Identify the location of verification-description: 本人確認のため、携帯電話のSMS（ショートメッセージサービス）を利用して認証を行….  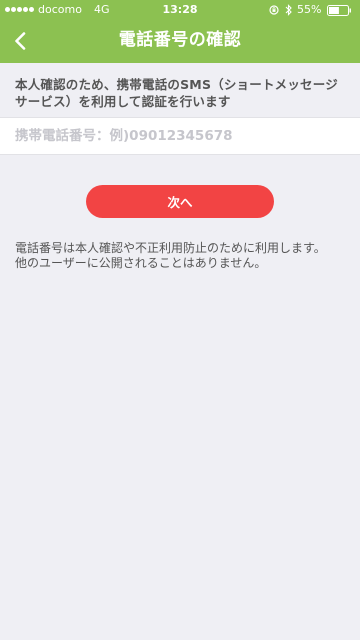
(176, 93).